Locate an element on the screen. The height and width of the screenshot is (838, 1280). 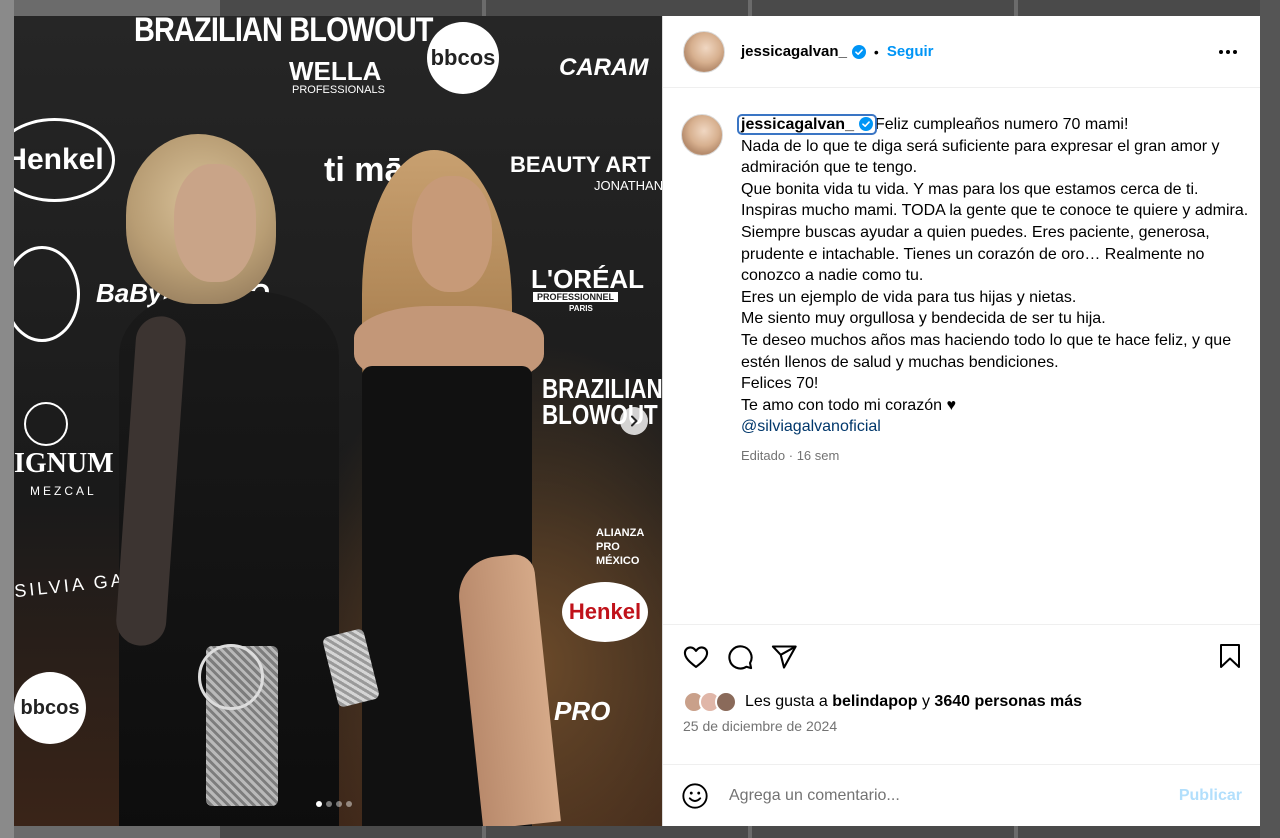
header-username: jessicagalvan_ is located at coordinates (794, 51).